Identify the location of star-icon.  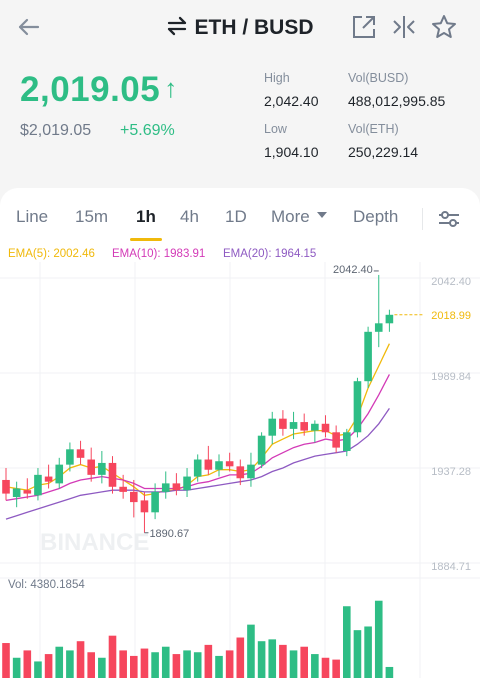
(444, 27).